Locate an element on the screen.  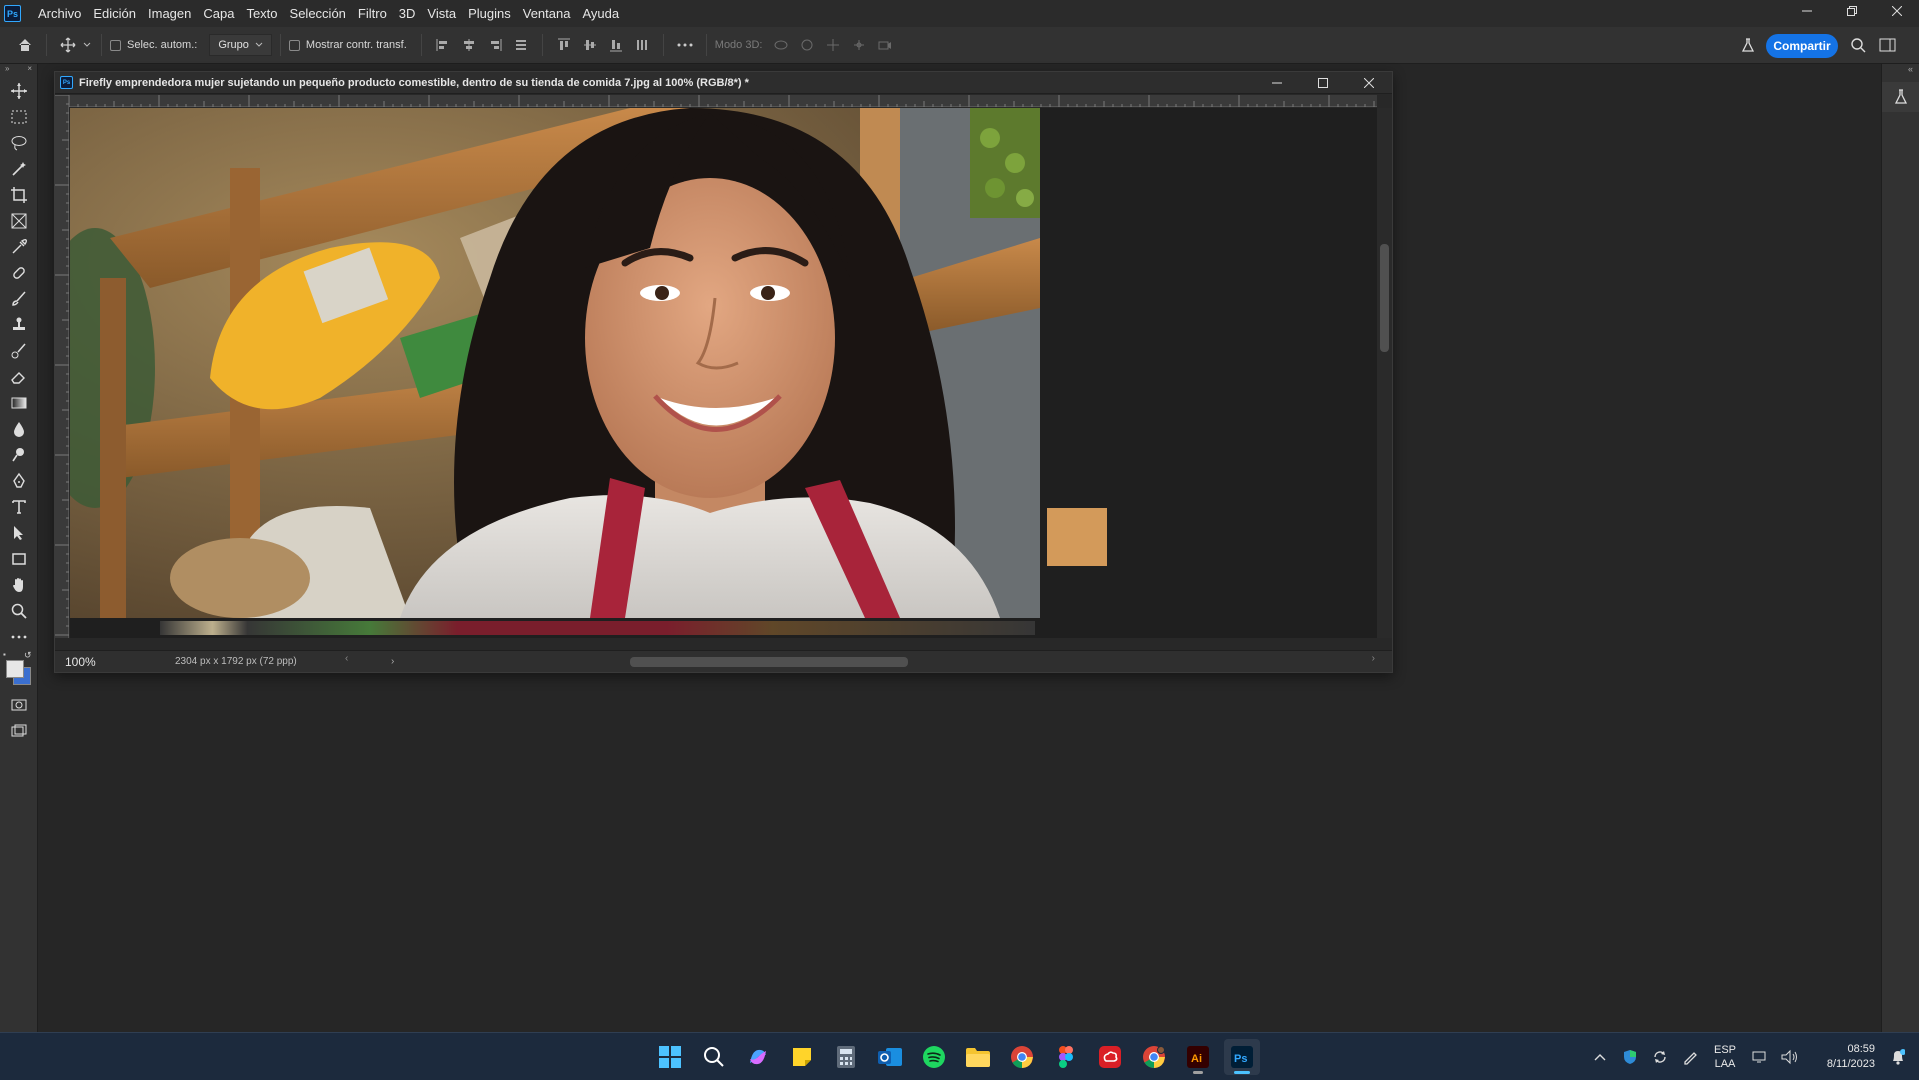
volume-icon is located at coordinates (1790, 1057).